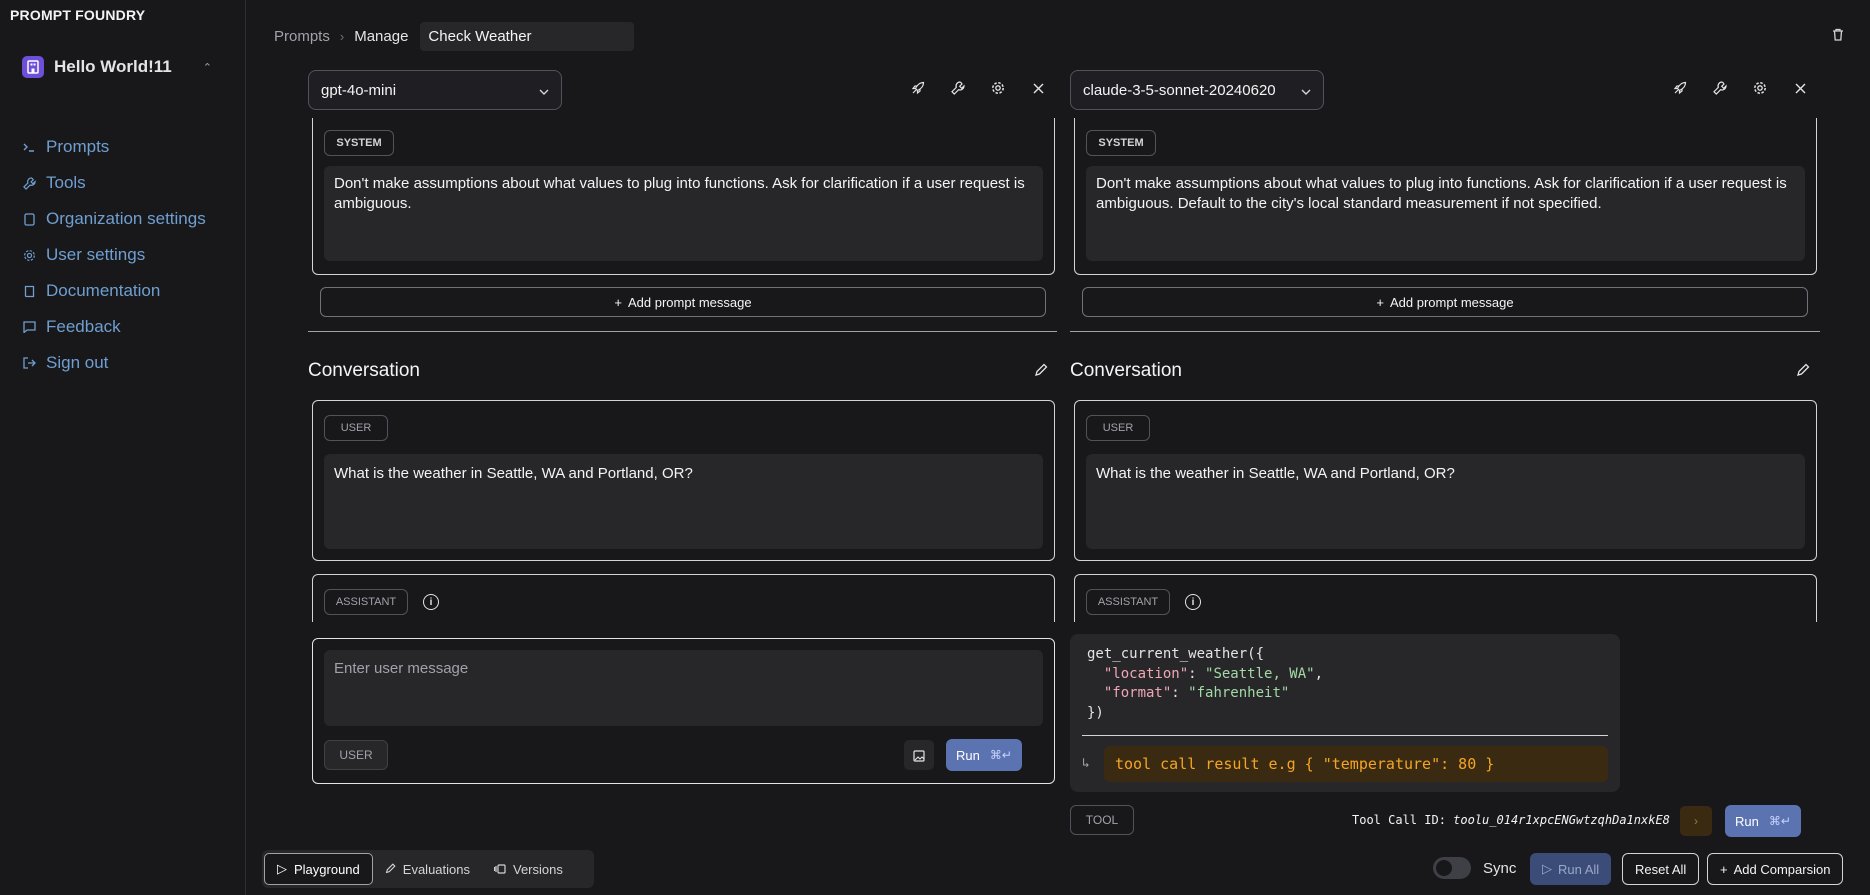  Describe the element at coordinates (919, 755) in the screenshot. I see `image-upload-icon` at that location.